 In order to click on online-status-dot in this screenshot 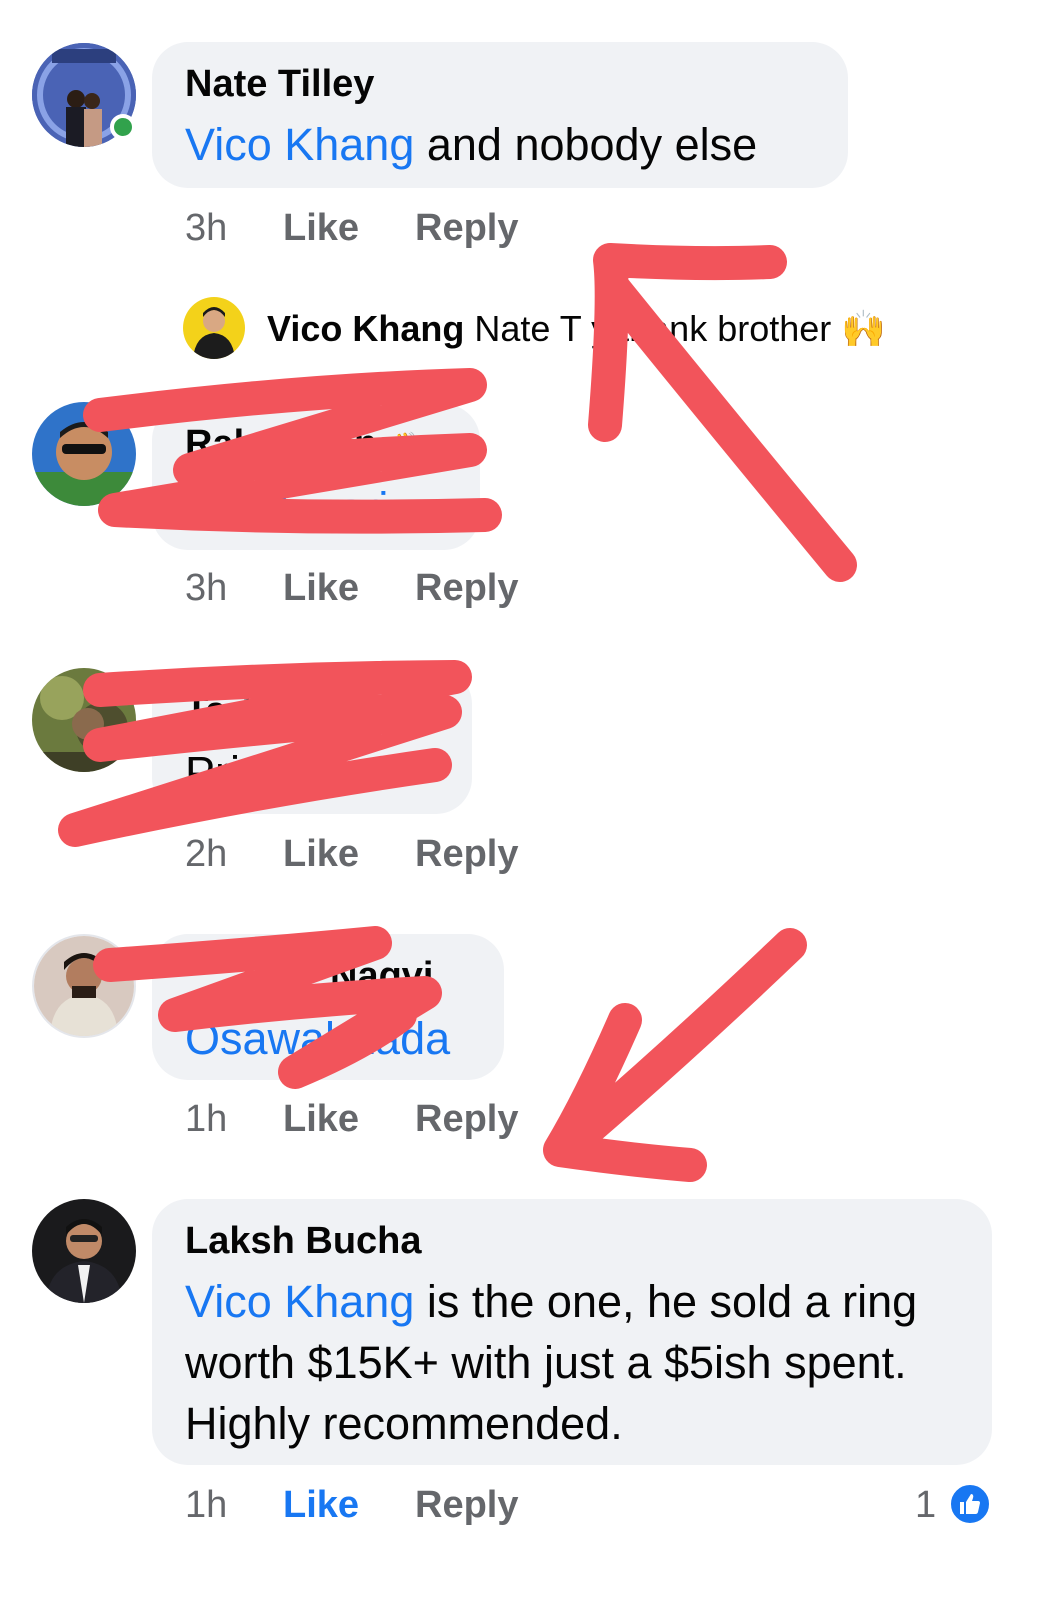, I will do `click(123, 127)`.